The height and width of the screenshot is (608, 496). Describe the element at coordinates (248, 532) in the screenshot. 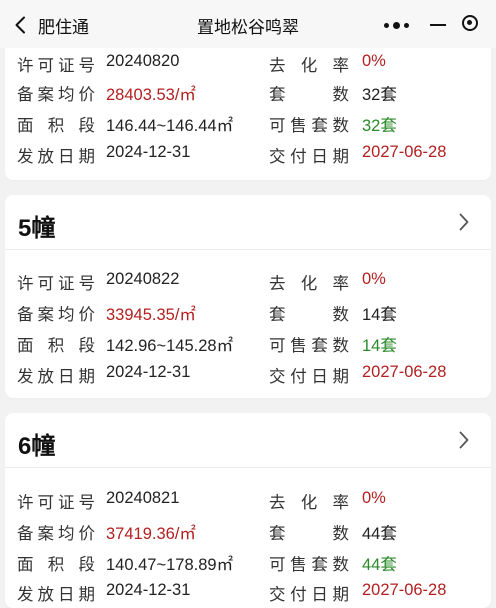

I see `row-price: 备案均价 37419.36/㎡ 套数 44套` at that location.